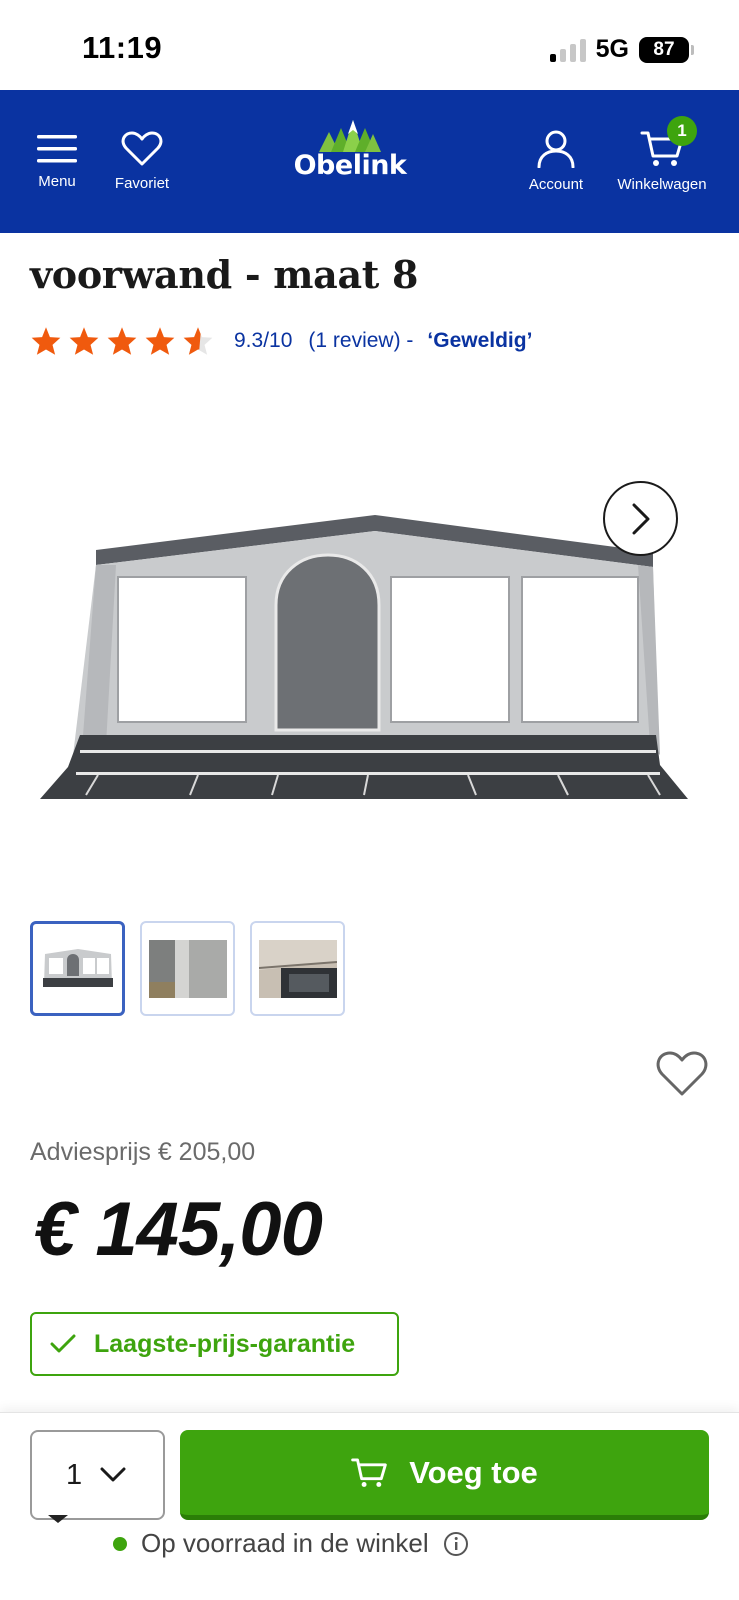 The width and height of the screenshot is (739, 1600). I want to click on lowest-price-guarantee: Laagste-prijs-garantie, so click(214, 1344).